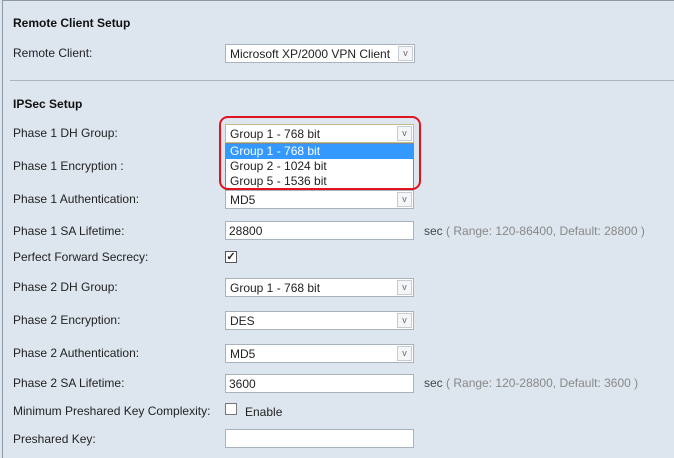 The height and width of the screenshot is (458, 674). Describe the element at coordinates (76, 353) in the screenshot. I see `phase2-auth-label: Phase 2 Authentication:` at that location.